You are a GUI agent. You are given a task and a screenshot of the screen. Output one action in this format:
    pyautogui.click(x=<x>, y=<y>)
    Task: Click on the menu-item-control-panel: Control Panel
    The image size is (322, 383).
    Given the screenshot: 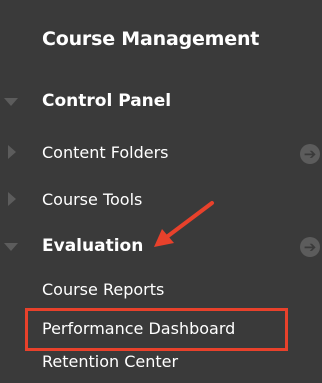 What is the action you would take?
    pyautogui.click(x=161, y=101)
    